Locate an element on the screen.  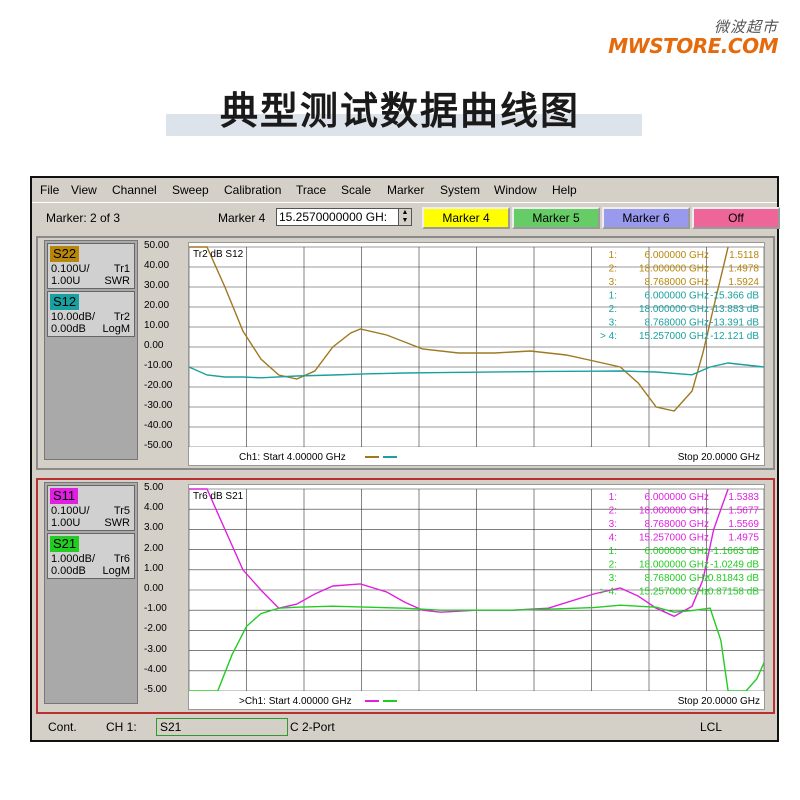
sweep-stop: Stop 20.0000 GHz is located at coordinates (719, 457).